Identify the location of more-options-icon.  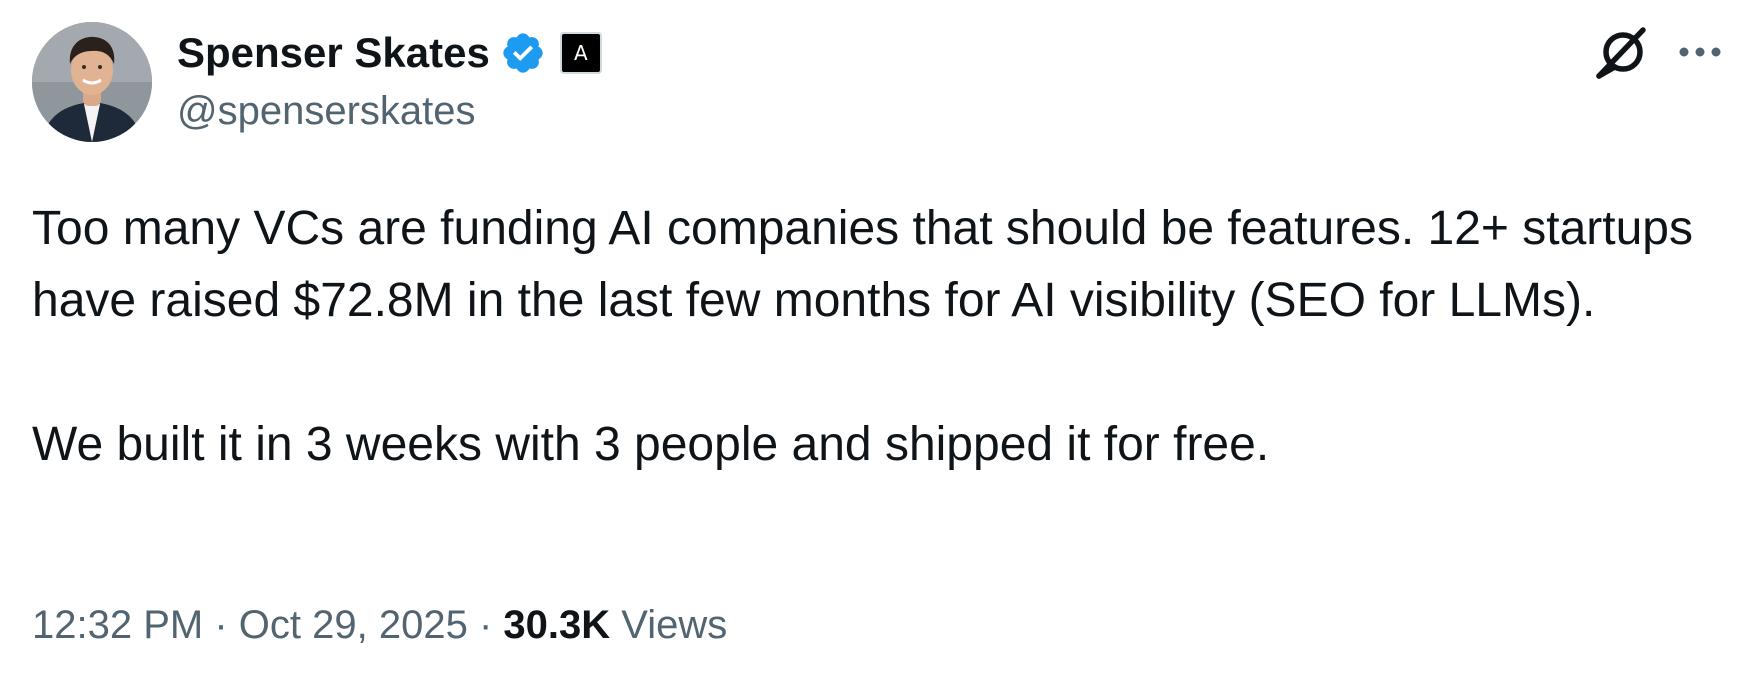
(1700, 52).